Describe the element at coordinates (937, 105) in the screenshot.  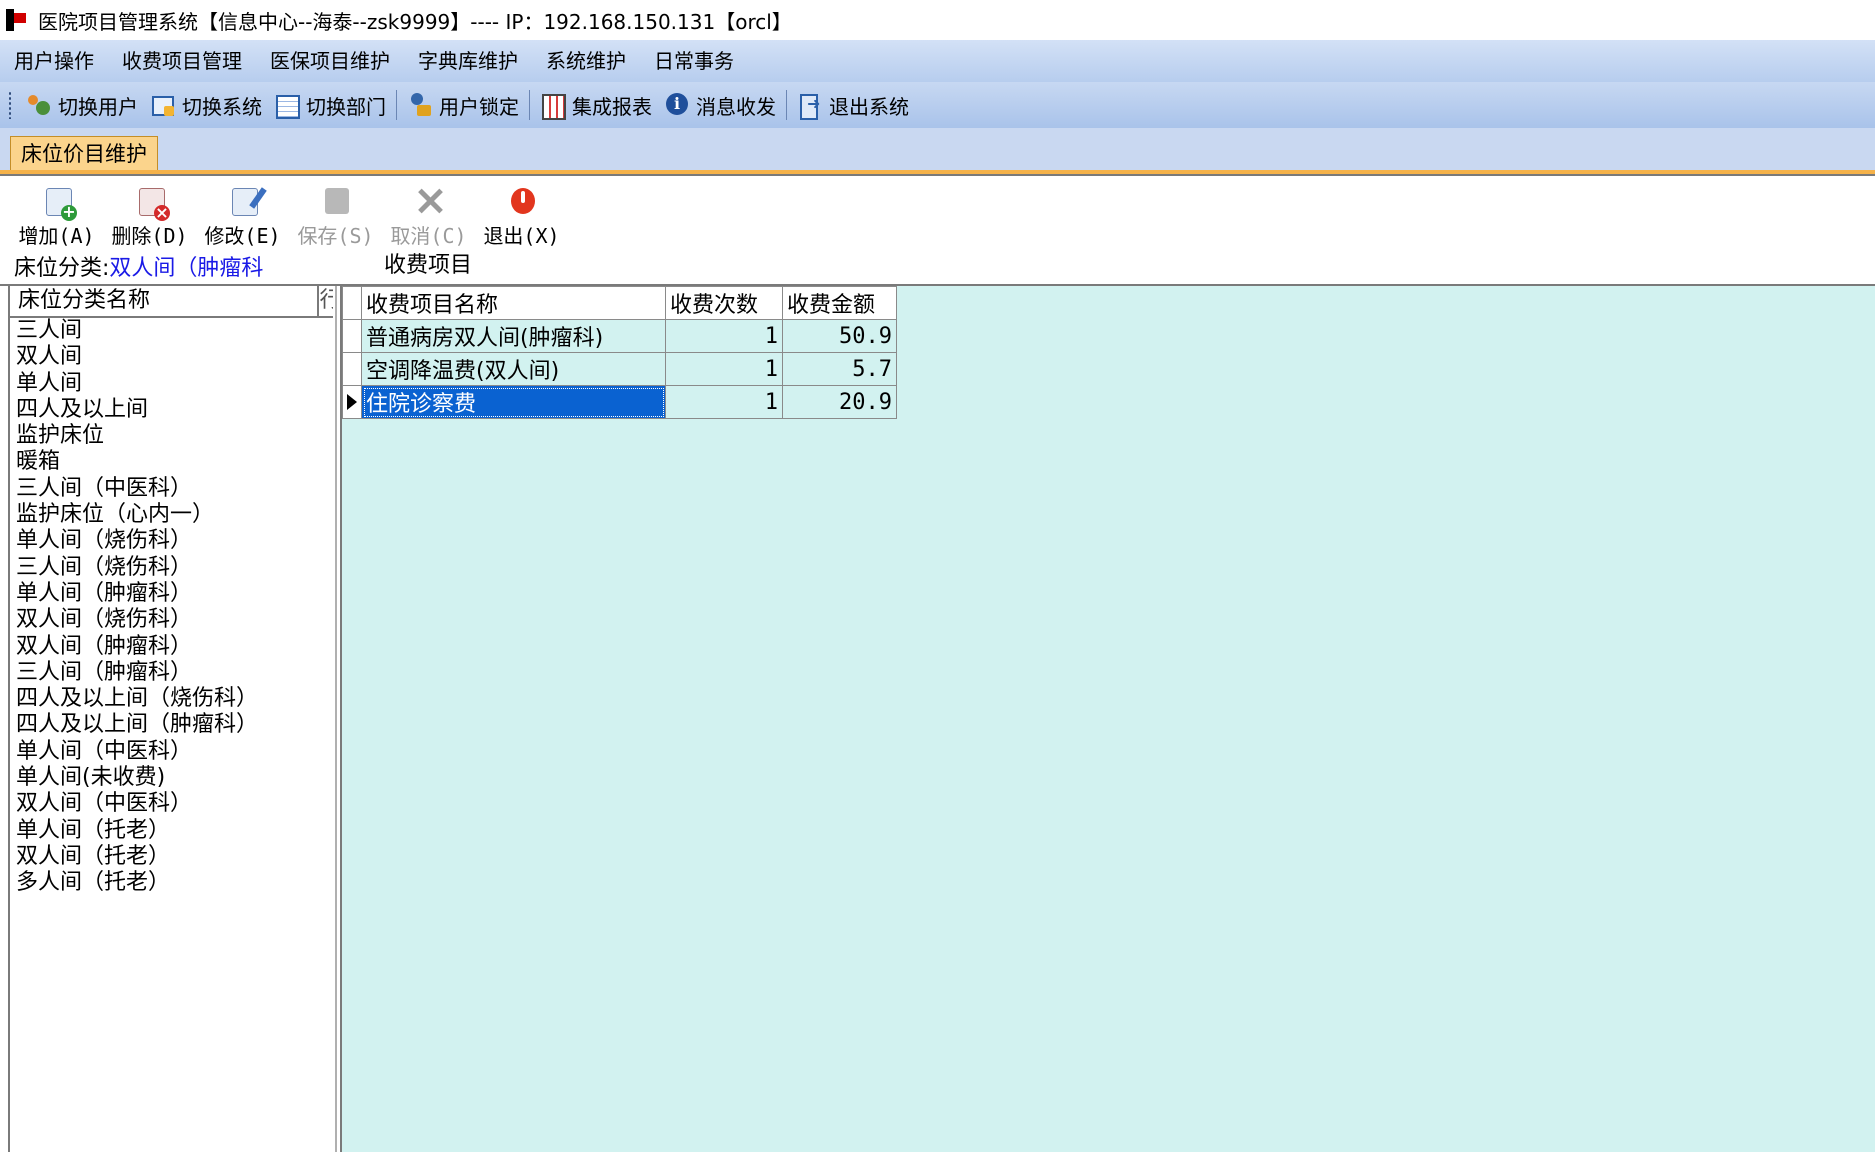
I see `main-toolbar: 切换用户 切换系统 切换部门 用户锁定 集成报表 消息收发 退出系统` at that location.